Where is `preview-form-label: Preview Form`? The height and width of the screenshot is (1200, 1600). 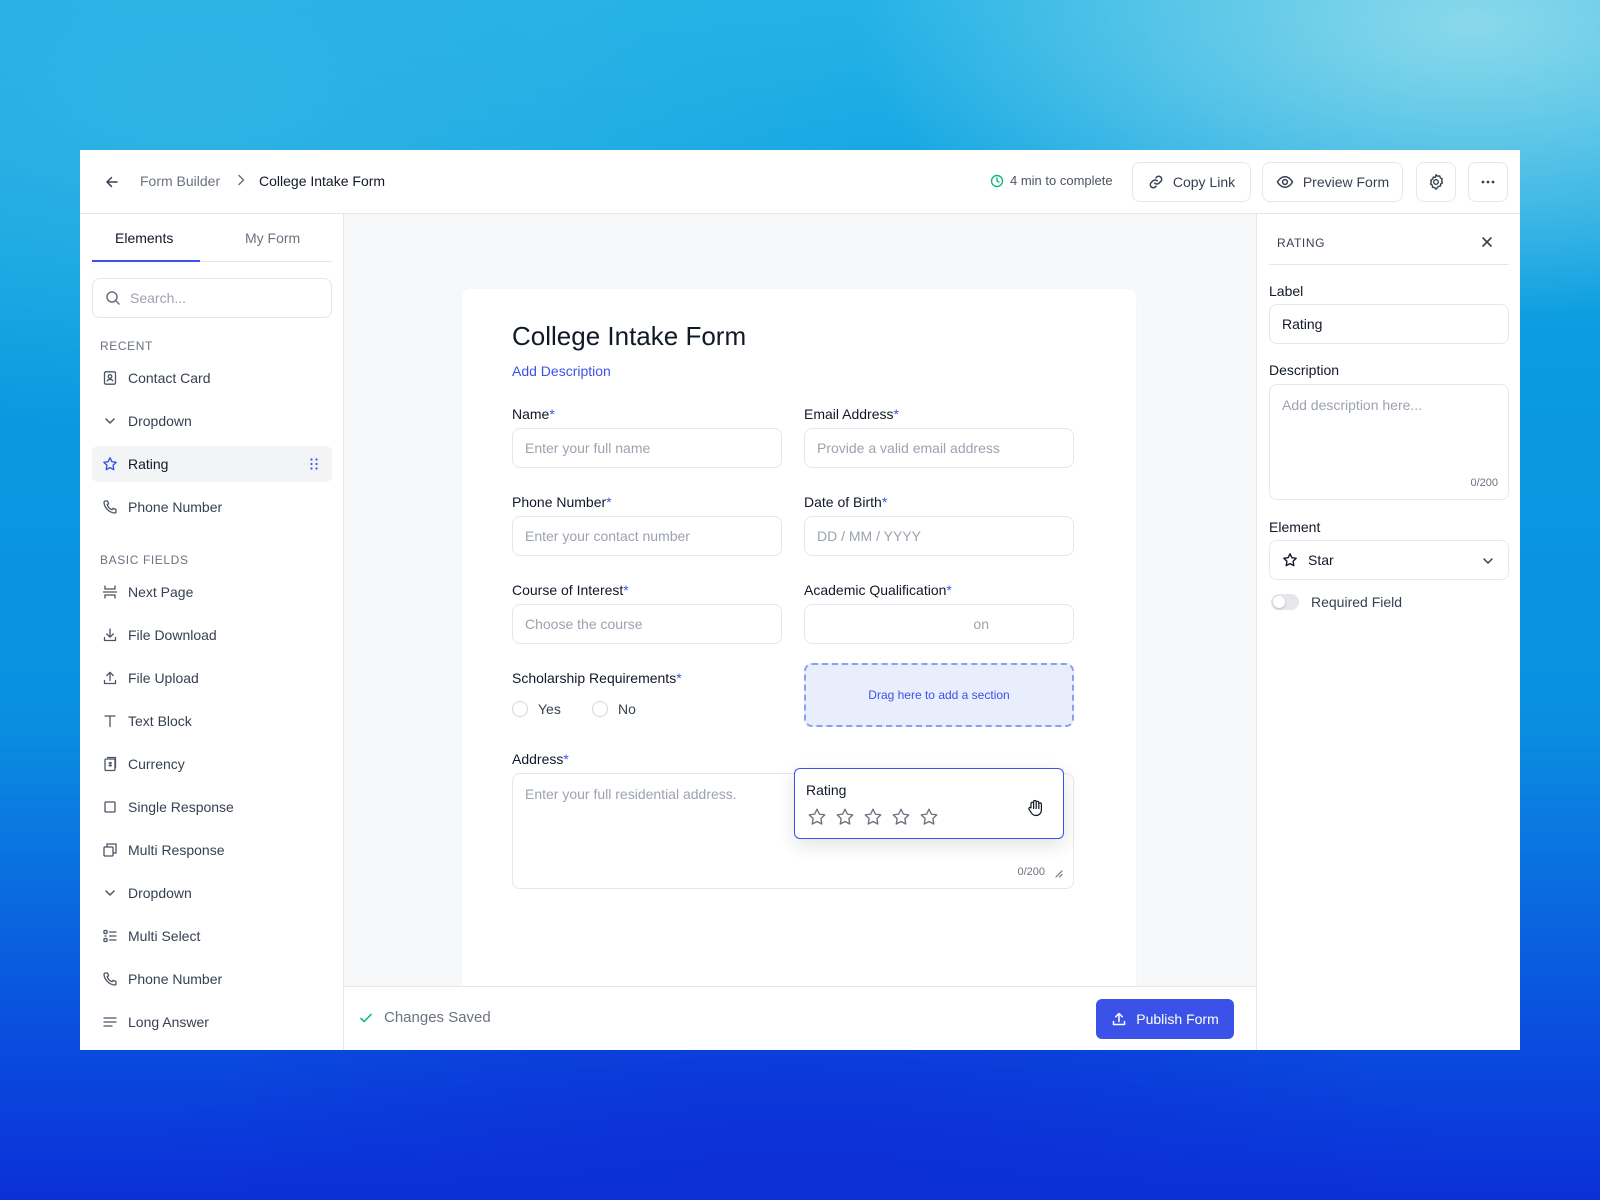
preview-form-label: Preview Form is located at coordinates (1346, 182).